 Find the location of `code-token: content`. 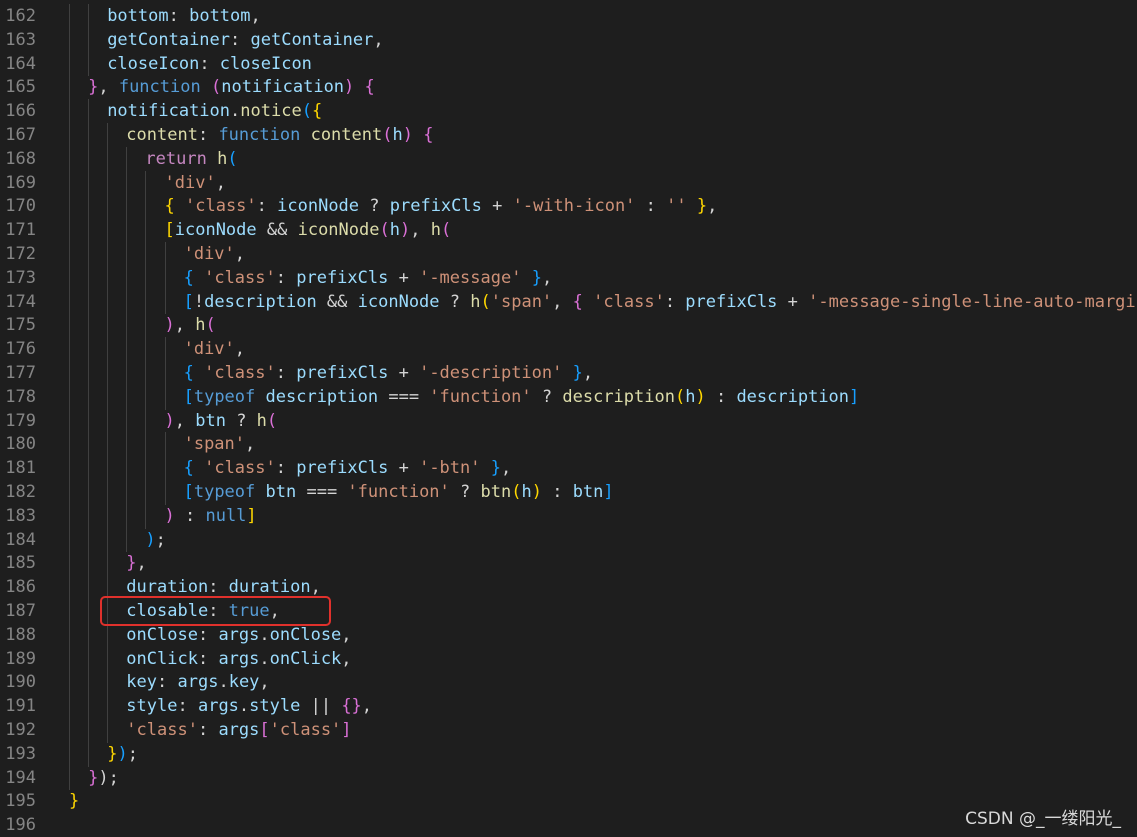

code-token: content is located at coordinates (346, 135).